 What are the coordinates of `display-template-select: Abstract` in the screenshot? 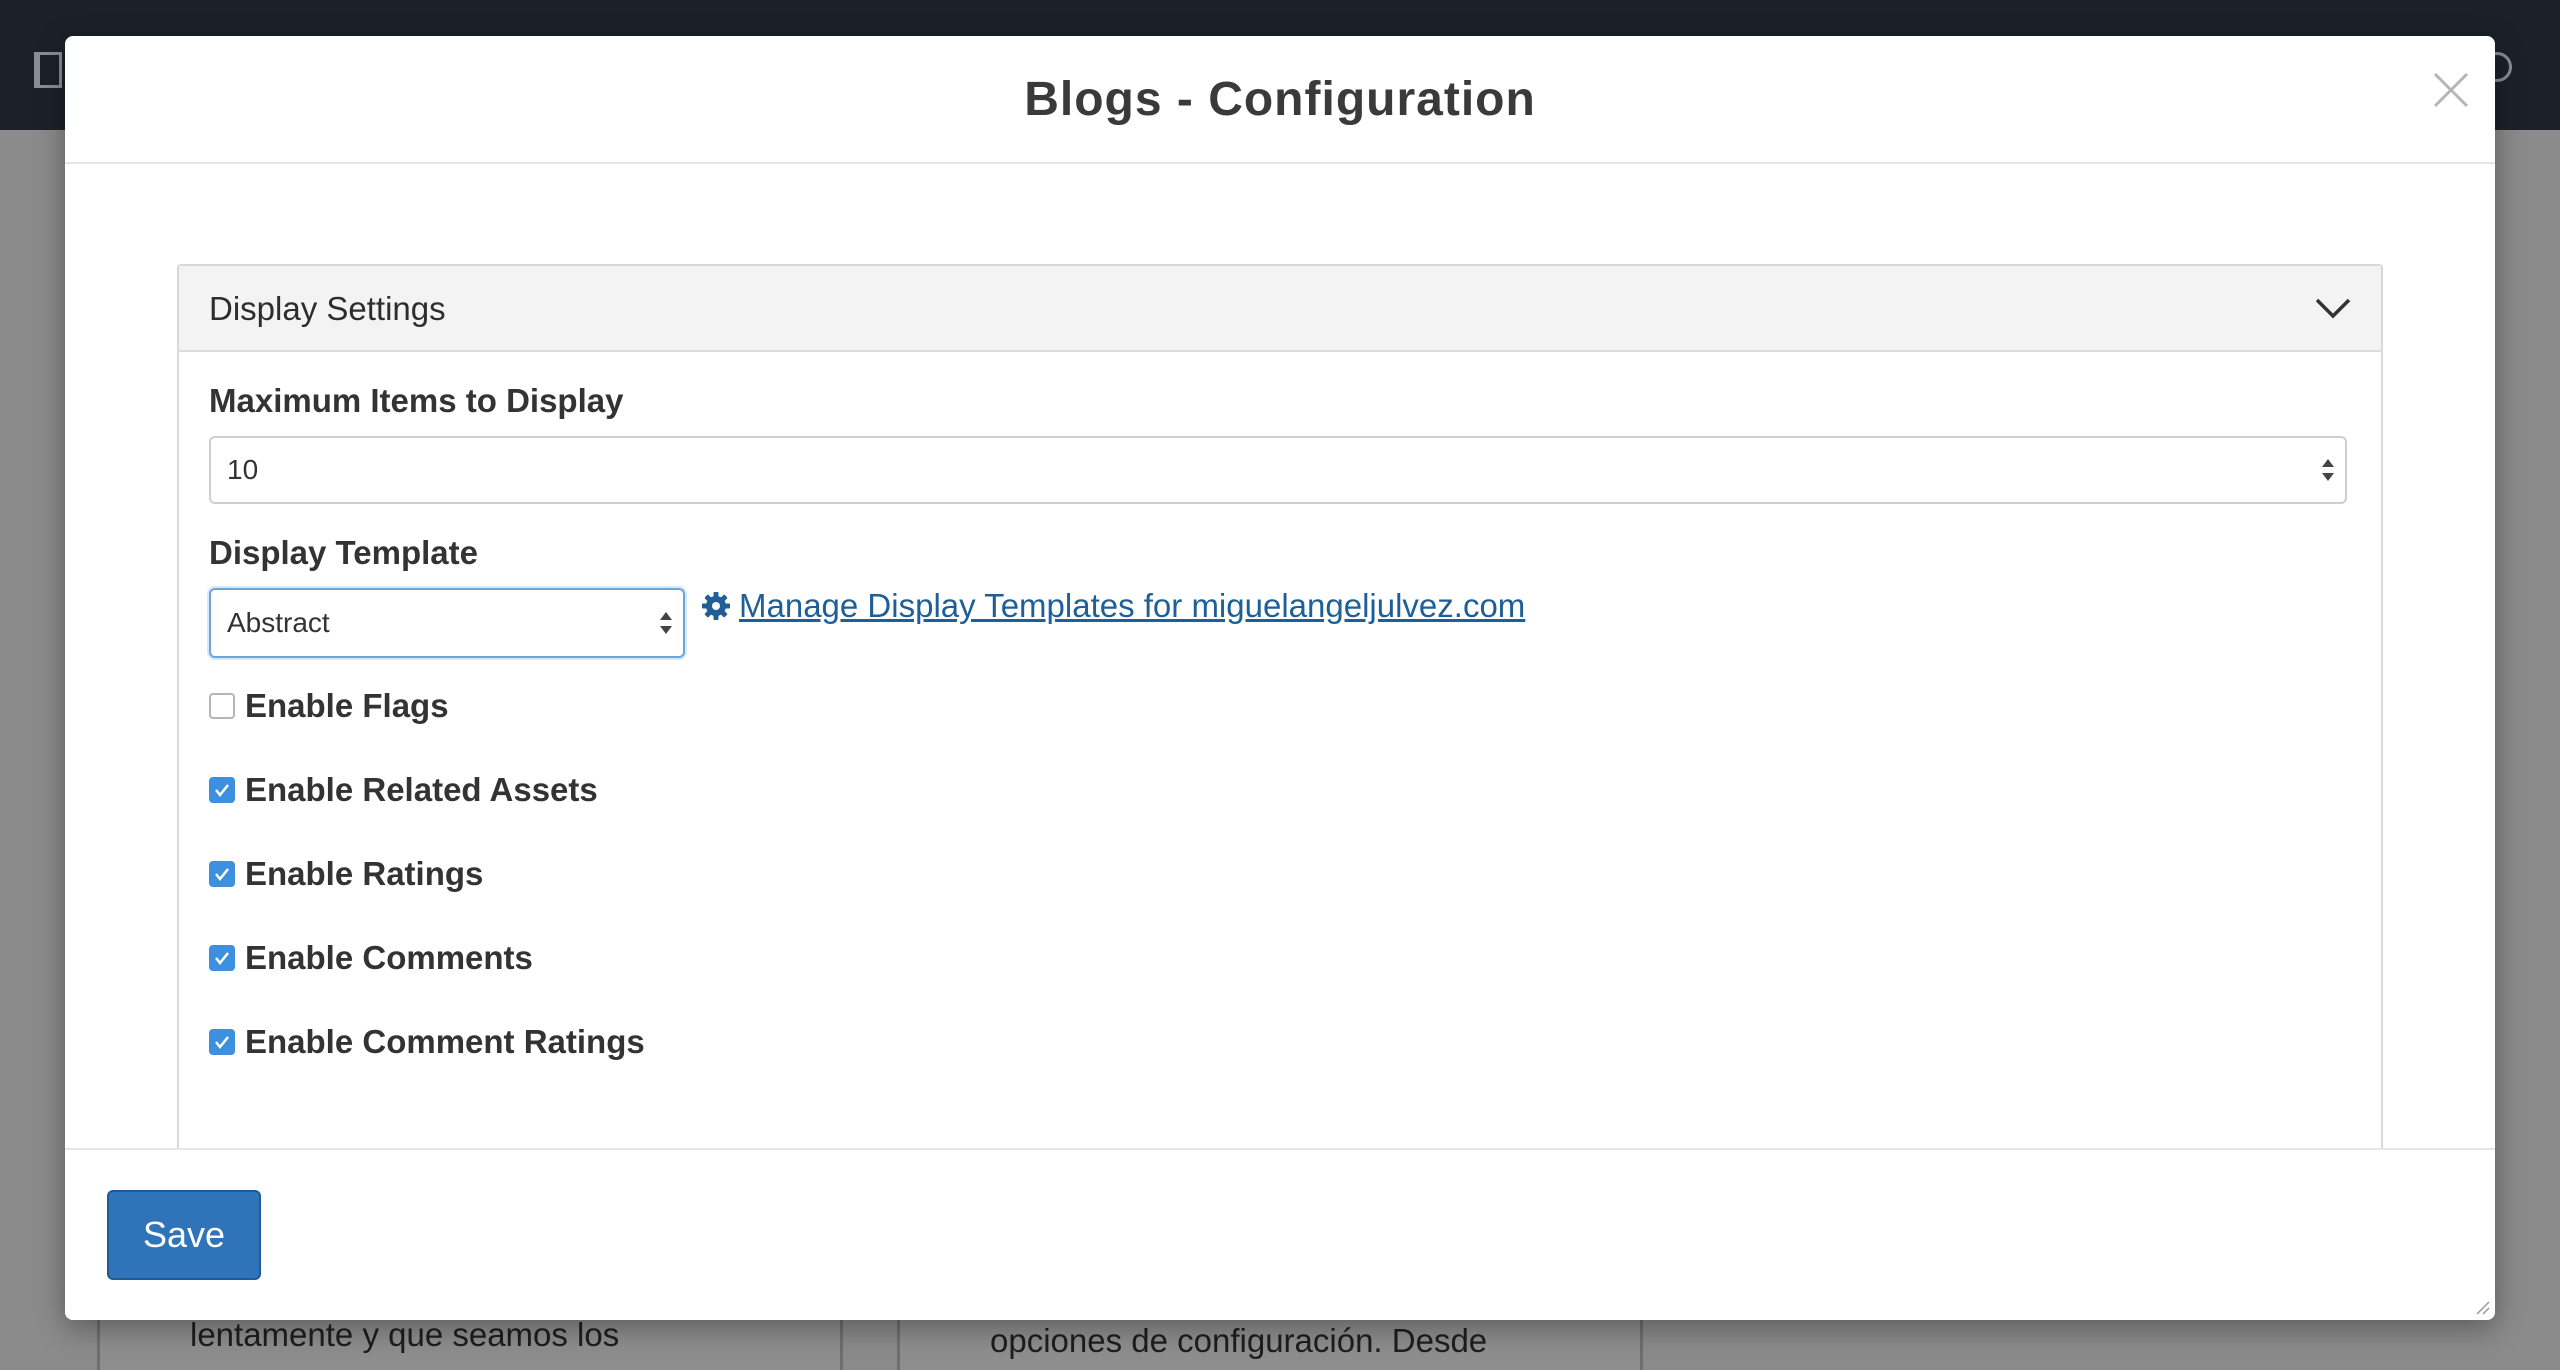 It's located at (447, 623).